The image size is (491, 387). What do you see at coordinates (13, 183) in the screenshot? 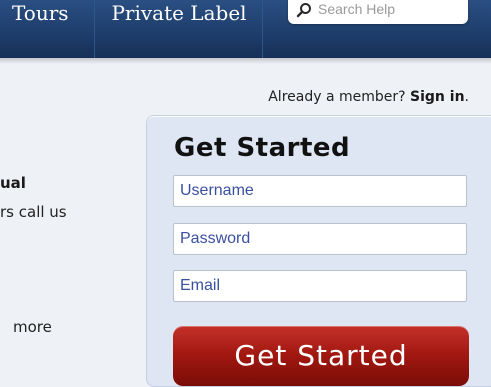
I see `left-section-title: ual` at bounding box center [13, 183].